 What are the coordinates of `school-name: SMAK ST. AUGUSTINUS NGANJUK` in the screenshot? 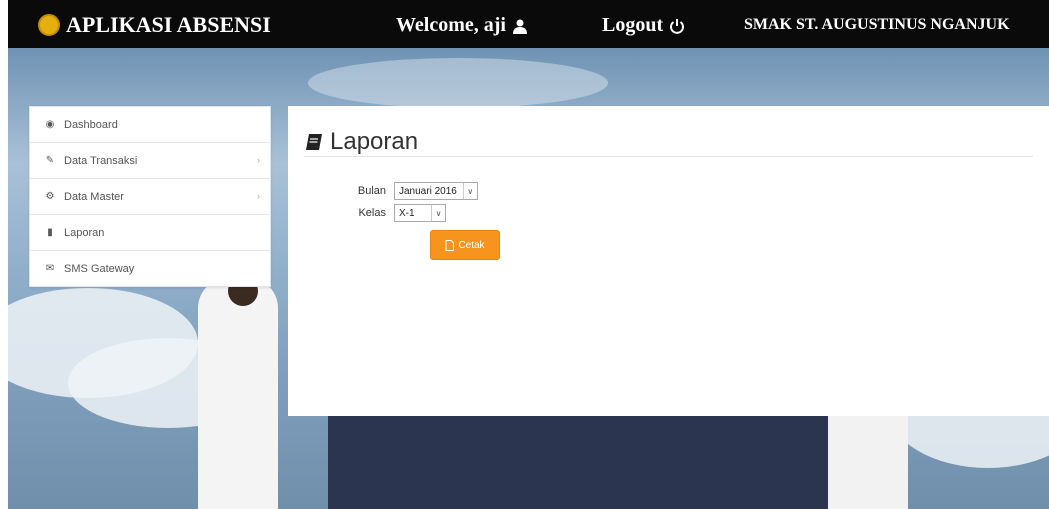 It's located at (877, 24).